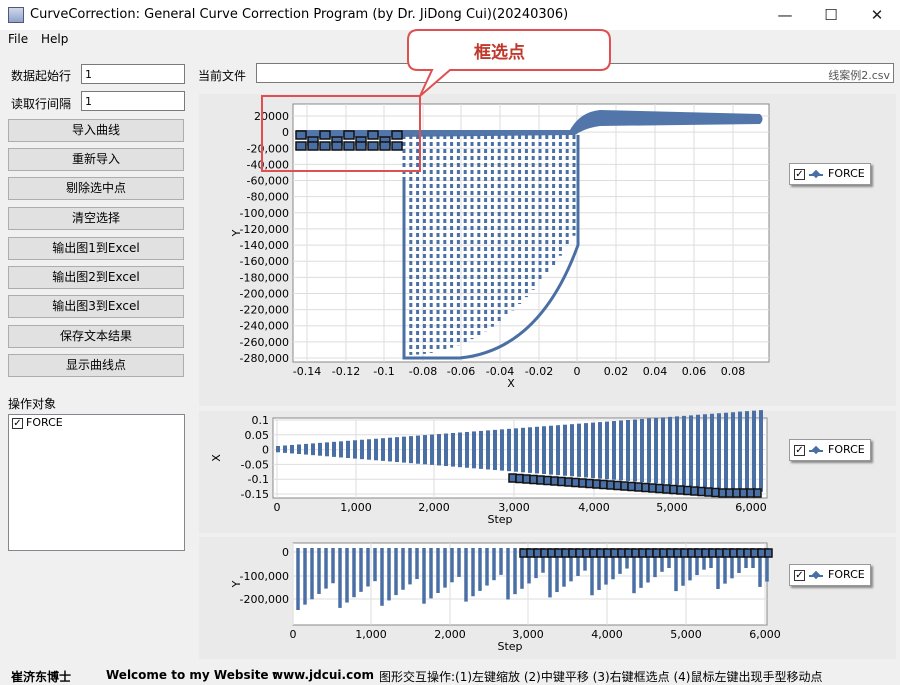 The width and height of the screenshot is (900, 685). Describe the element at coordinates (277, 507) in the screenshot. I see `chart2-xtick-label: 0` at that location.